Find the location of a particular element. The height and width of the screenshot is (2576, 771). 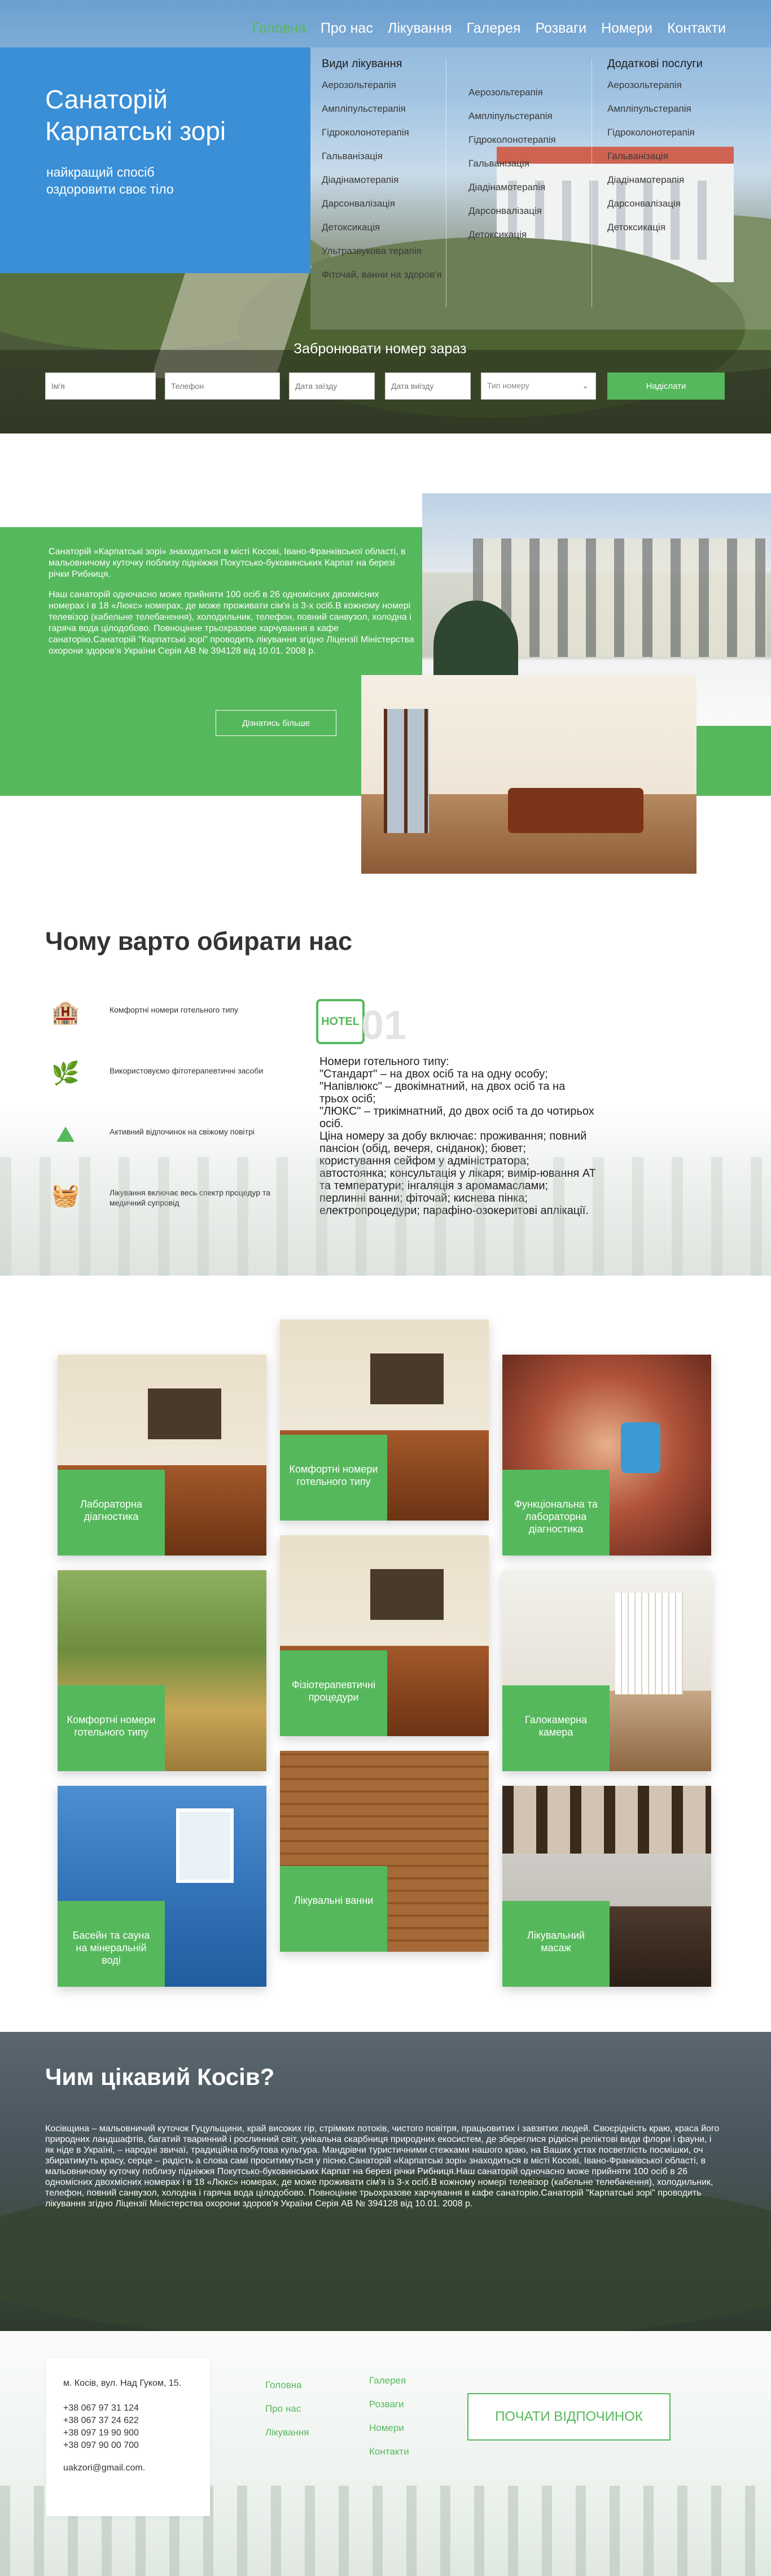

gallery-tile: Басейн та сауна на мінеральній воді is located at coordinates (162, 1886).